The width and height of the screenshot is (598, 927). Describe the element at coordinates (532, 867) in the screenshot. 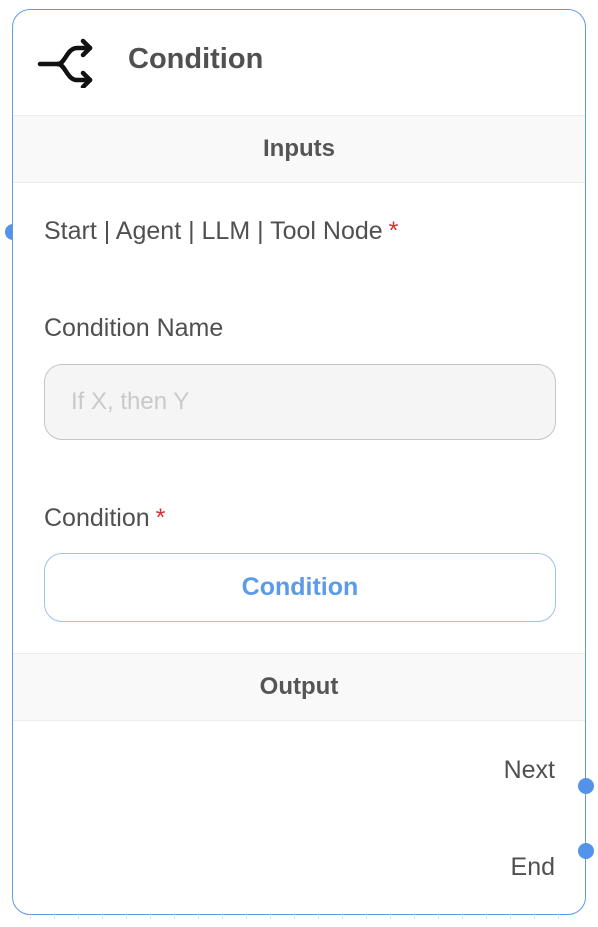

I see `output-end-label: End` at that location.